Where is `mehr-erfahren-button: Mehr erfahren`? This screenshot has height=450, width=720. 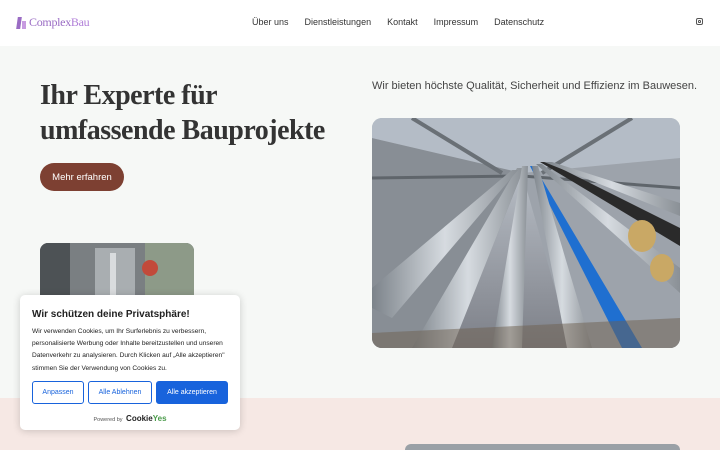
mehr-erfahren-button: Mehr erfahren is located at coordinates (82, 177).